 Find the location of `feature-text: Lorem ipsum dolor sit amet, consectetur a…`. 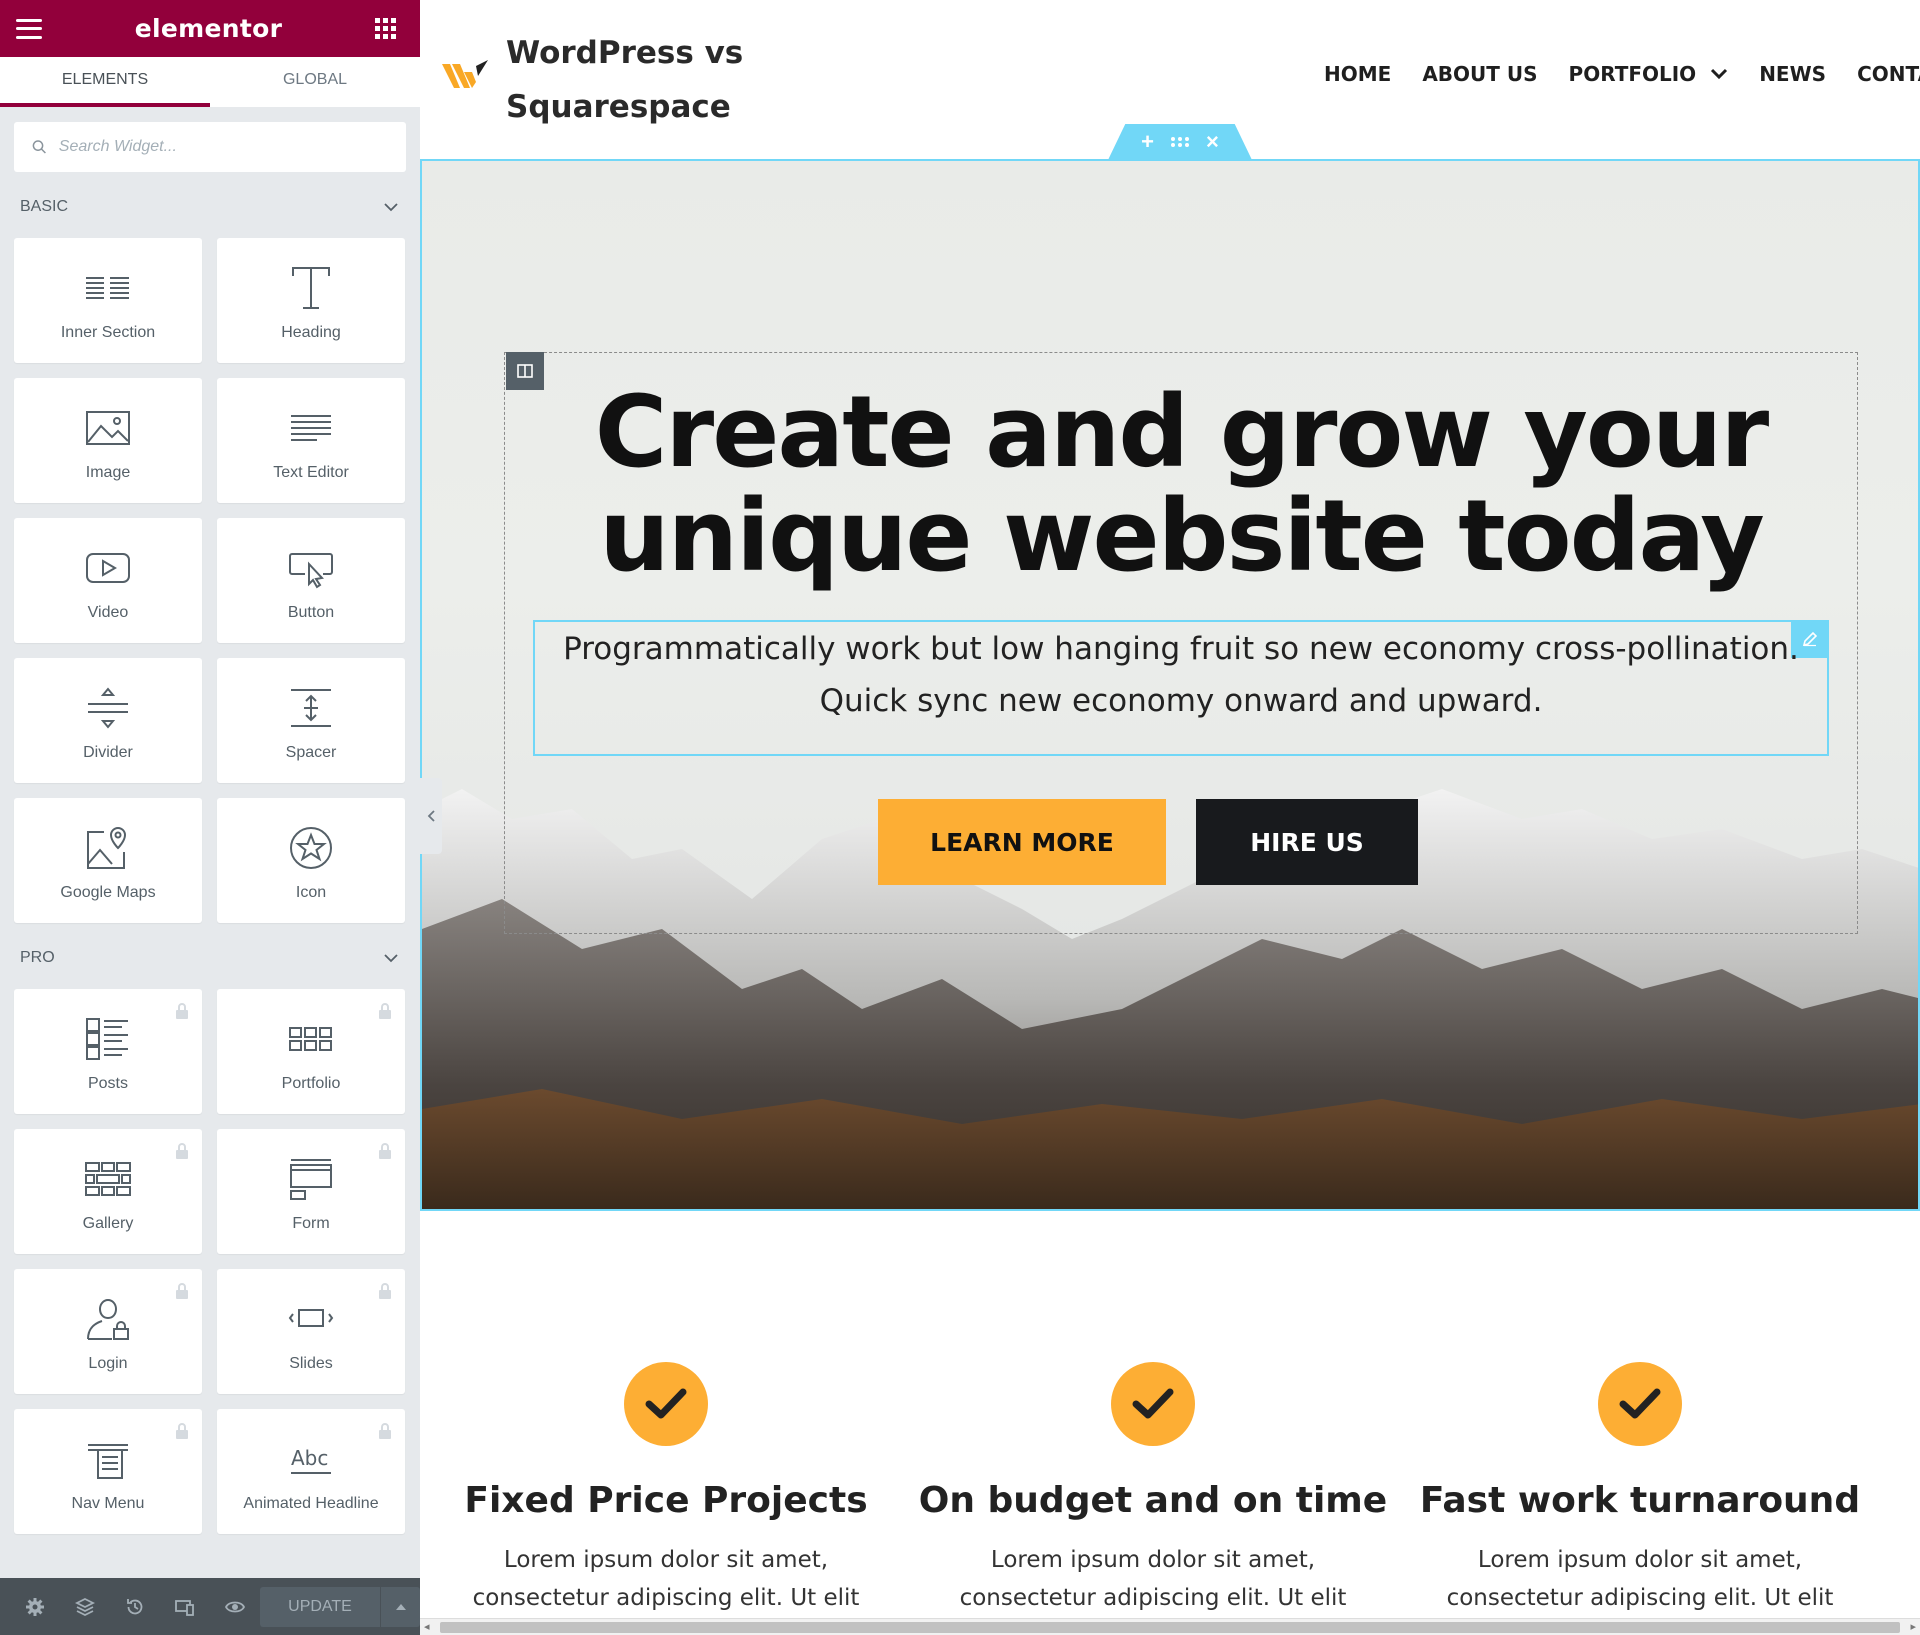

feature-text: Lorem ipsum dolor sit amet, consectetur a… is located at coordinates (1153, 1579).